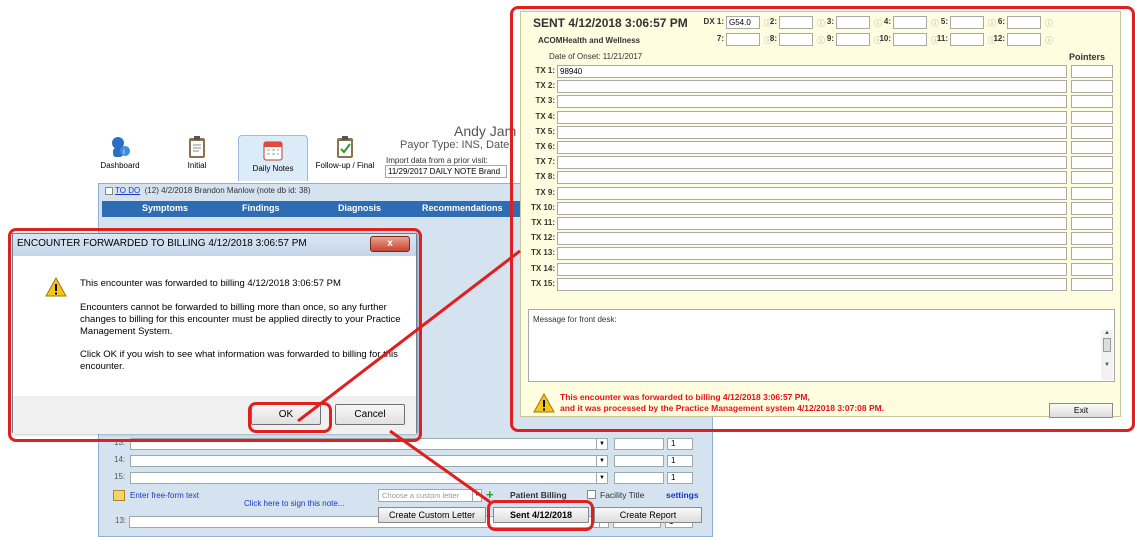 The image size is (1135, 537). What do you see at coordinates (596, 56) in the screenshot?
I see `date-of-onset: Date of Onset: 11/21/2017` at bounding box center [596, 56].